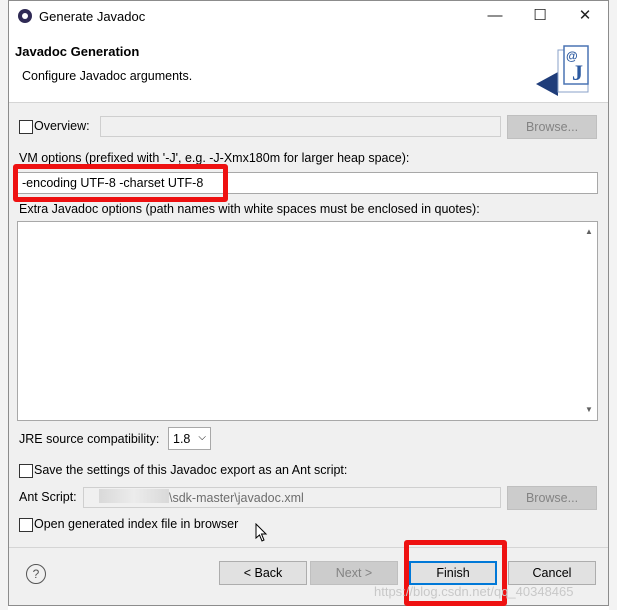 Image resolution: width=617 pixels, height=610 pixels. I want to click on minimize-button: —, so click(495, 16).